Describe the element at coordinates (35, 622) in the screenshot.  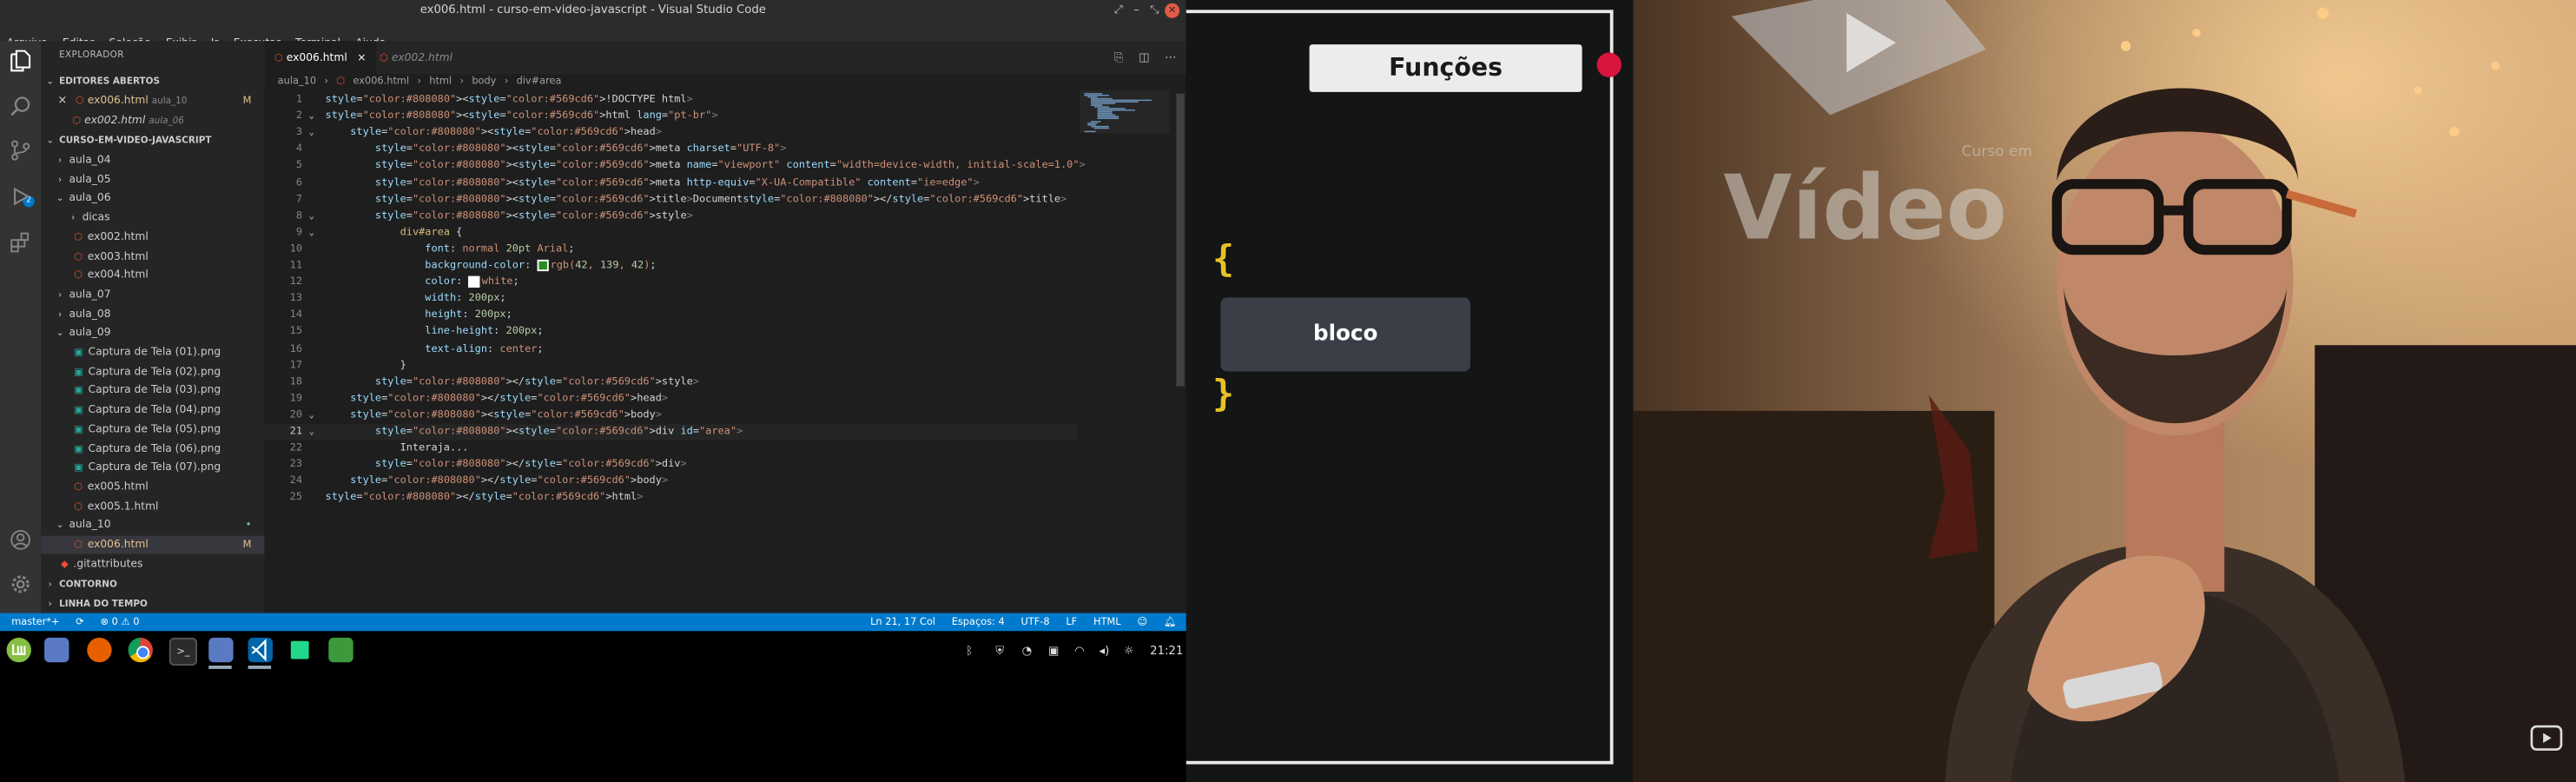
I see `git-branch: master*+` at that location.